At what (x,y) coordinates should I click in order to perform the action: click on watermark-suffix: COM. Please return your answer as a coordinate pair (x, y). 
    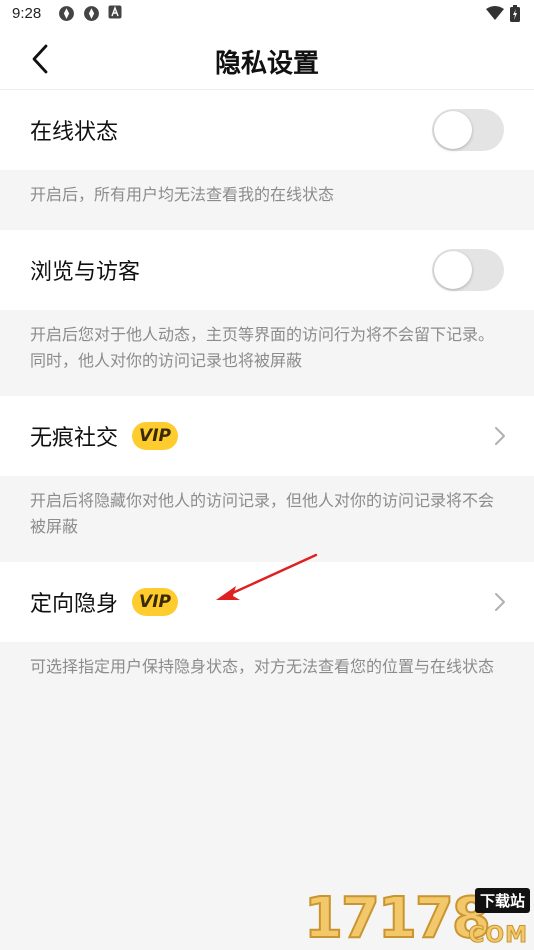
    Looking at the image, I should click on (498, 936).